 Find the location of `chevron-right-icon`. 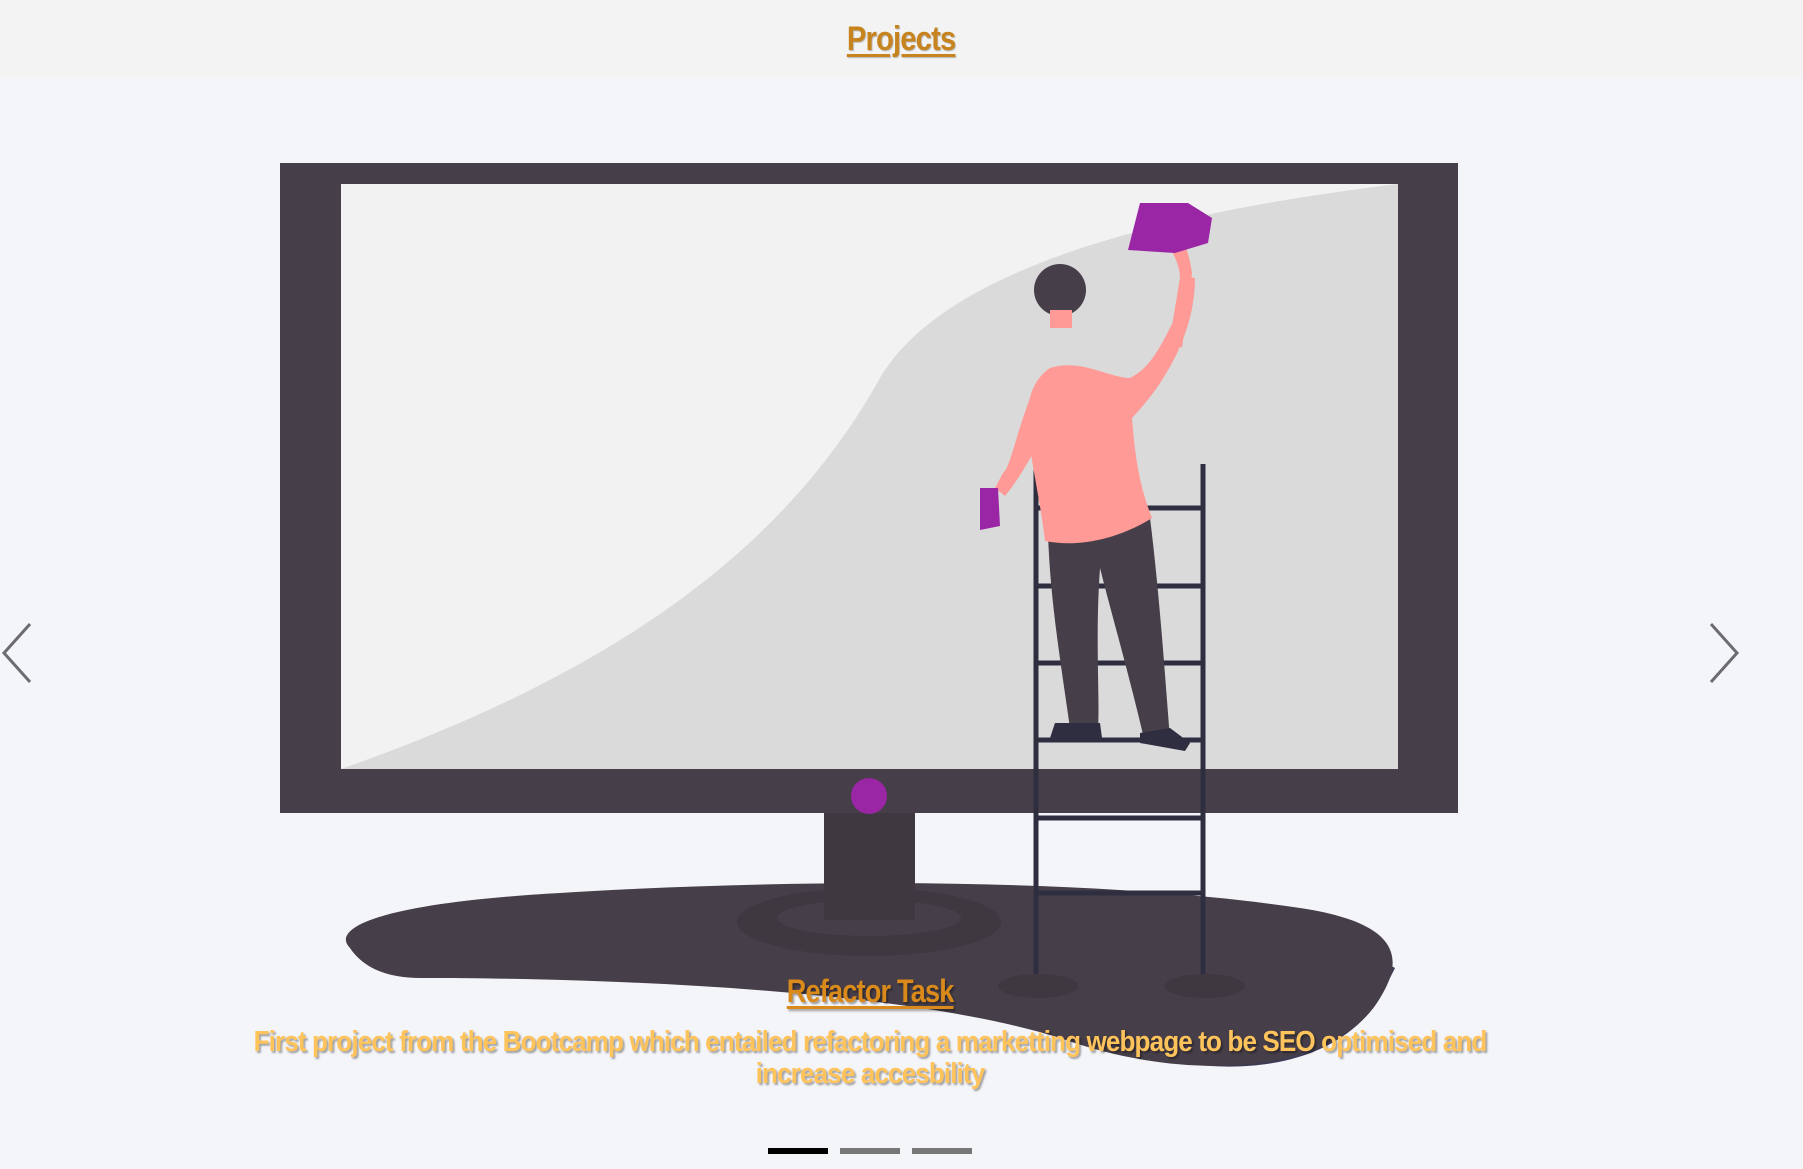

chevron-right-icon is located at coordinates (1724, 653).